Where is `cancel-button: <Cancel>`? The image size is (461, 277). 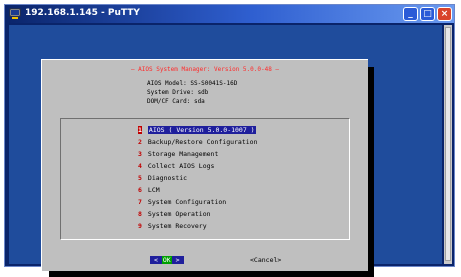
cancel-button: <Cancel> is located at coordinates (265, 260).